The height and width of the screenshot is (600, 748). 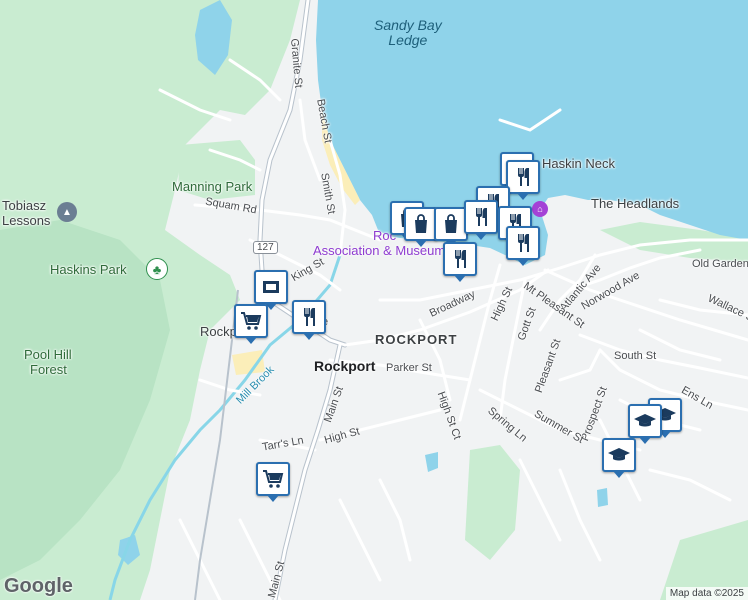 I want to click on google-logo: Google, so click(x=38, y=586).